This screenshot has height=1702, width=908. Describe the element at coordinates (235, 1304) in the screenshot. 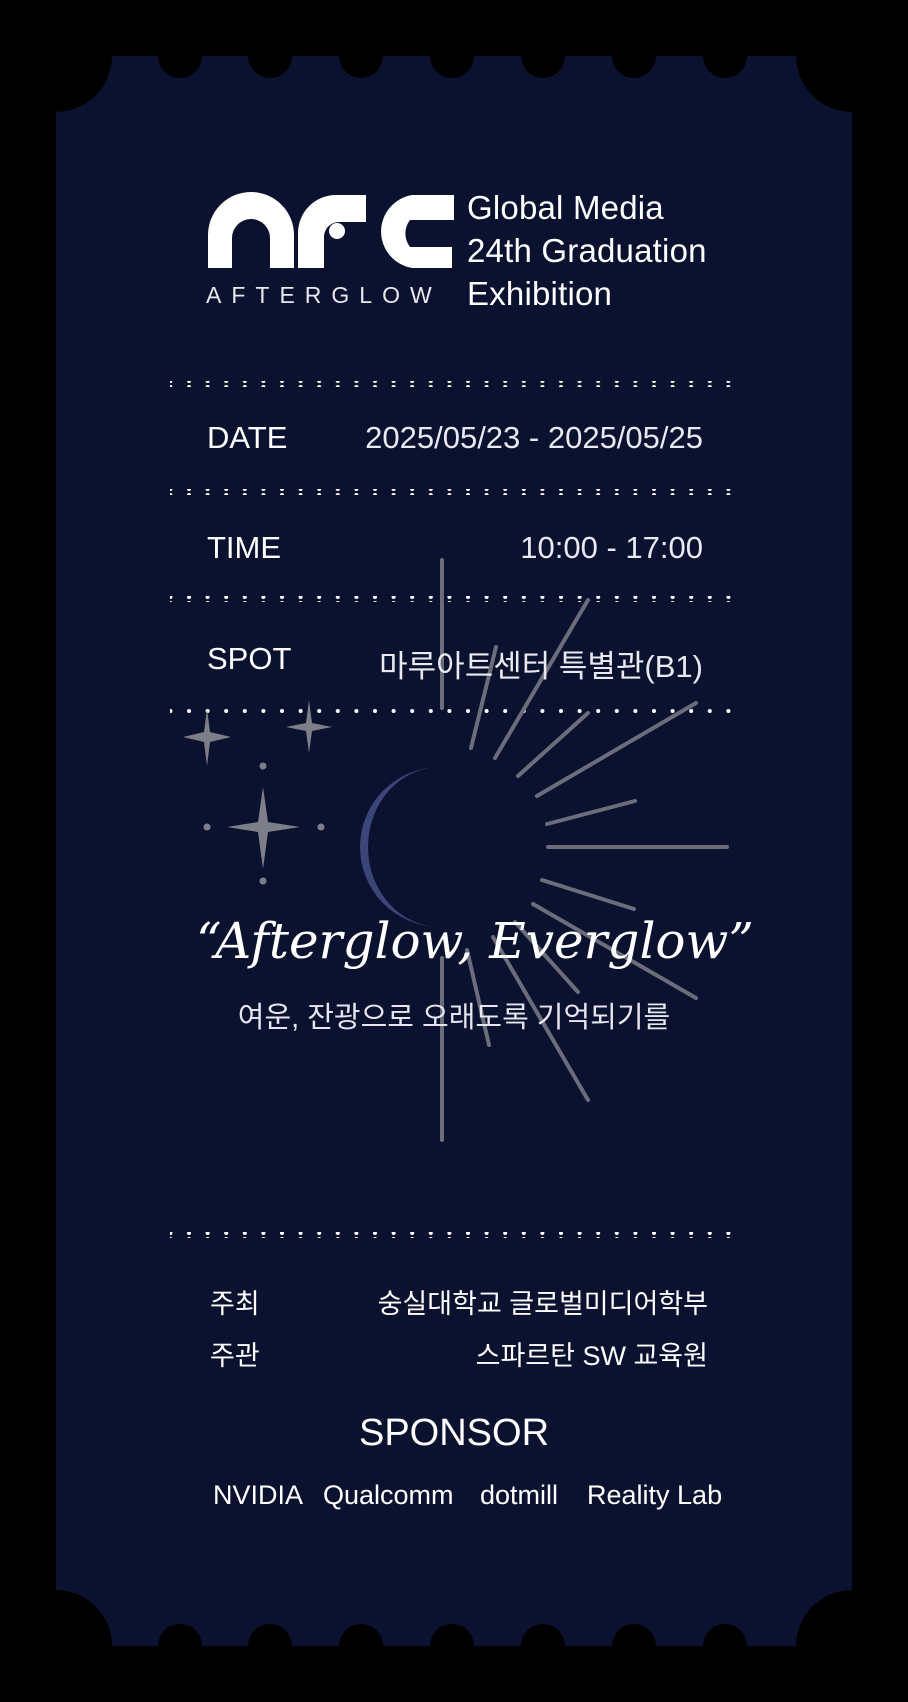

I see `host-label: 주최` at that location.